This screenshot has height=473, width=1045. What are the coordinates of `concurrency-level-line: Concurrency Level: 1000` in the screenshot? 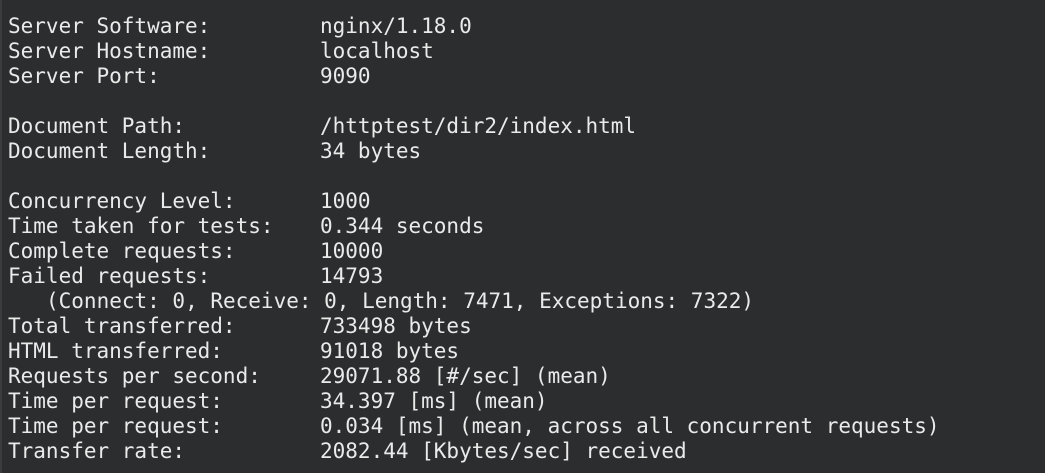 It's located at (526, 201).